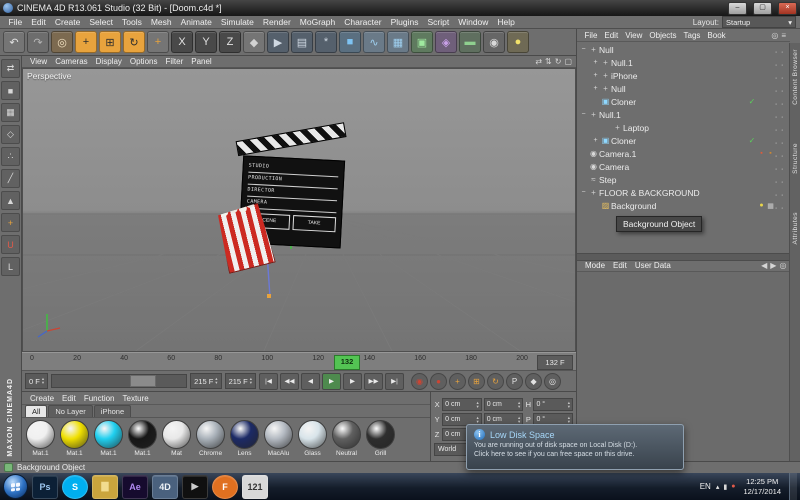  What do you see at coordinates (683, 153) in the screenshot?
I see `object-row: ◉ Camera.1 ▪ ▪` at bounding box center [683, 153].